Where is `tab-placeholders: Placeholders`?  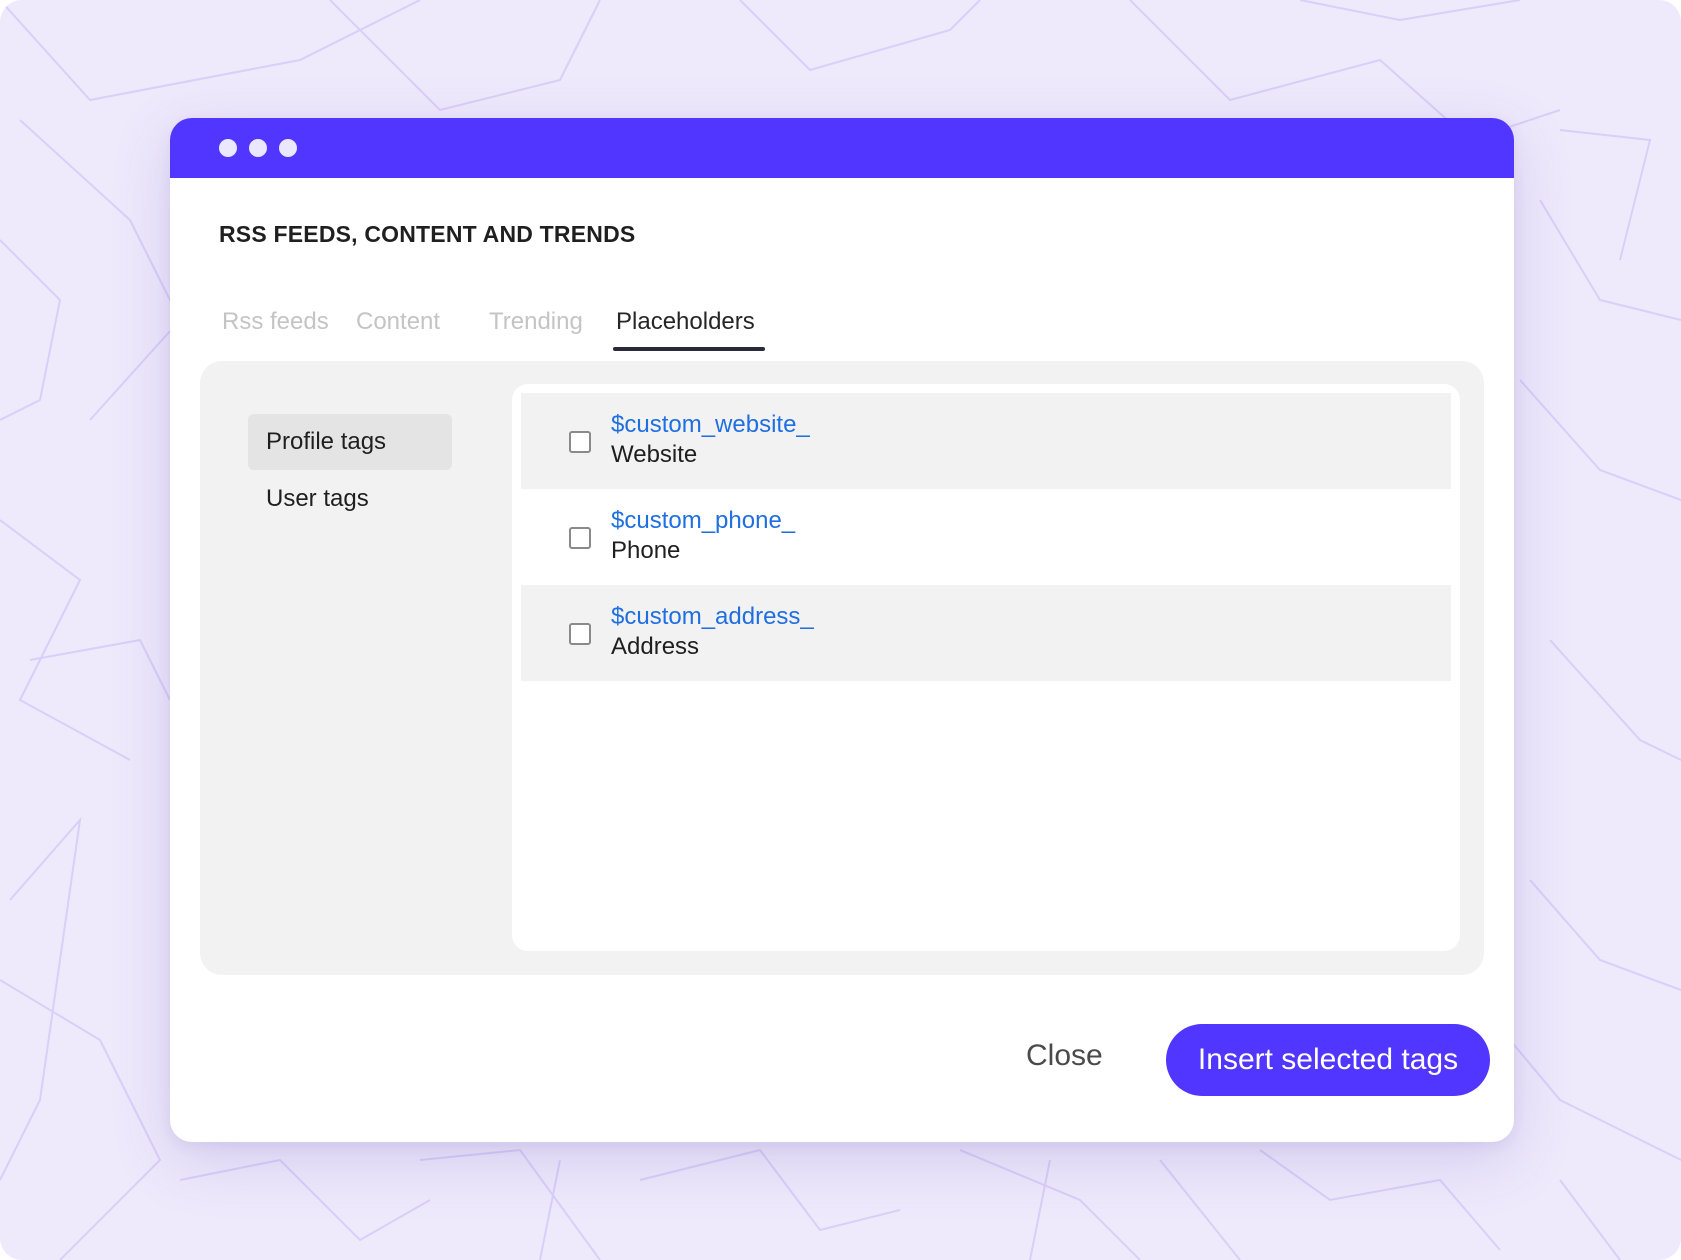
tab-placeholders: Placeholders is located at coordinates (685, 322).